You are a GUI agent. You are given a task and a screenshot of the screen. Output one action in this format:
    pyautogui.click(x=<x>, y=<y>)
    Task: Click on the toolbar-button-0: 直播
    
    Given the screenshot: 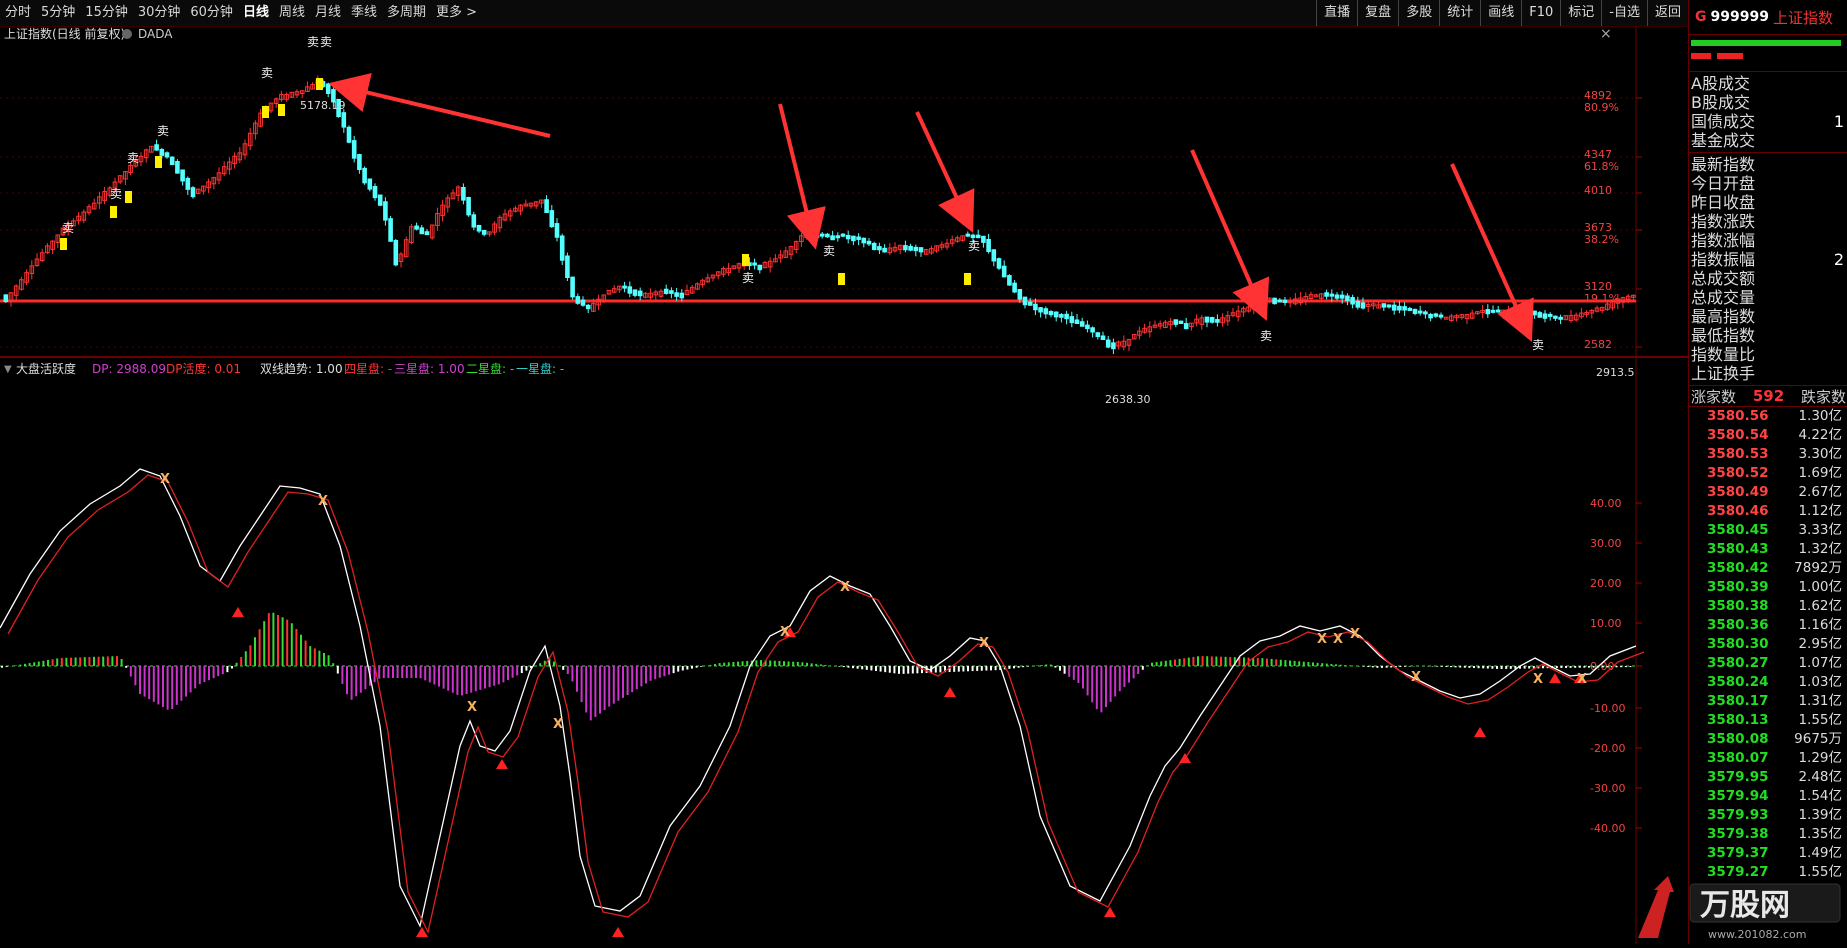 What is the action you would take?
    pyautogui.click(x=1336, y=13)
    